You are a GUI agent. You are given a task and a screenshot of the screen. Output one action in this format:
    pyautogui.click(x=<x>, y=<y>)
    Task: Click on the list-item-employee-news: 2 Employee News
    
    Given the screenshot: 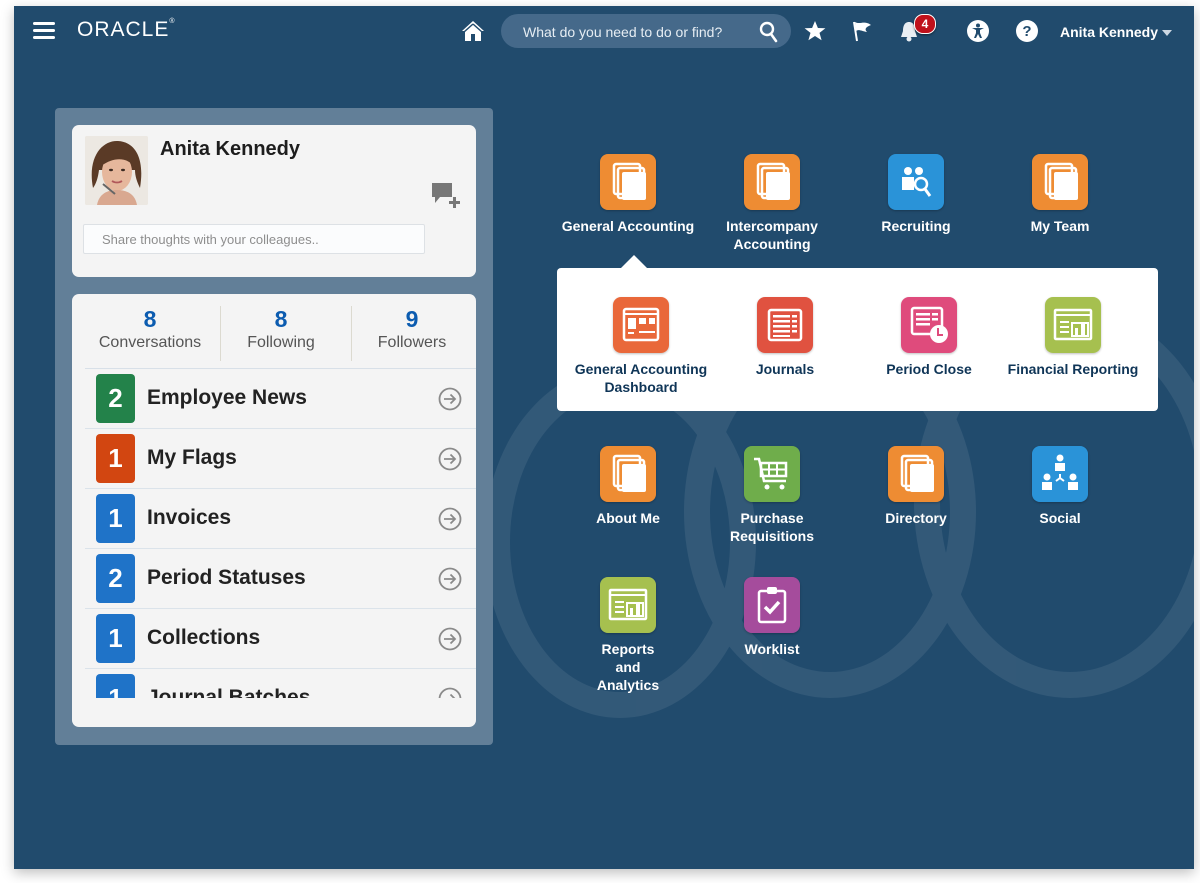 What is the action you would take?
    pyautogui.click(x=280, y=399)
    